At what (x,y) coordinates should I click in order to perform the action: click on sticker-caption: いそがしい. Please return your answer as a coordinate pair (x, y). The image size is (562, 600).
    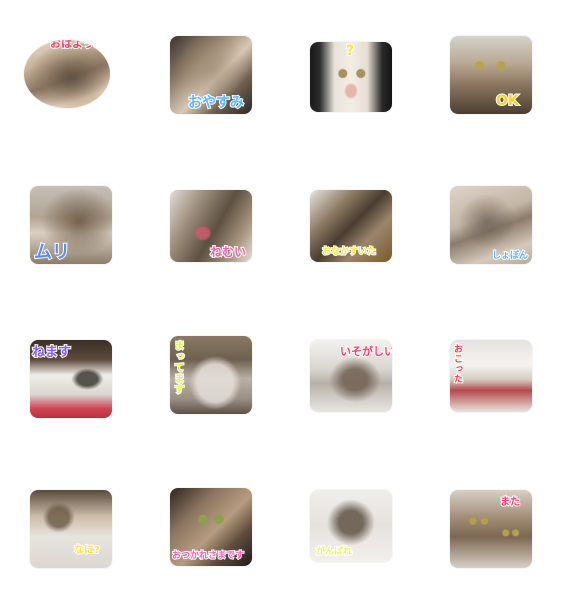
    Looking at the image, I should click on (365, 351).